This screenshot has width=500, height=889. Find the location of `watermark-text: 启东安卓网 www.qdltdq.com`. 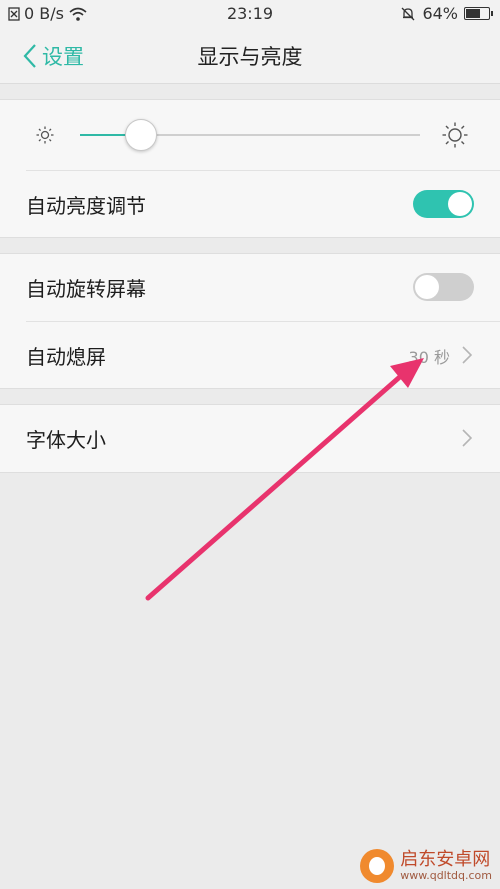

watermark-text: 启东安卓网 www.qdltdq.com is located at coordinates (446, 865).